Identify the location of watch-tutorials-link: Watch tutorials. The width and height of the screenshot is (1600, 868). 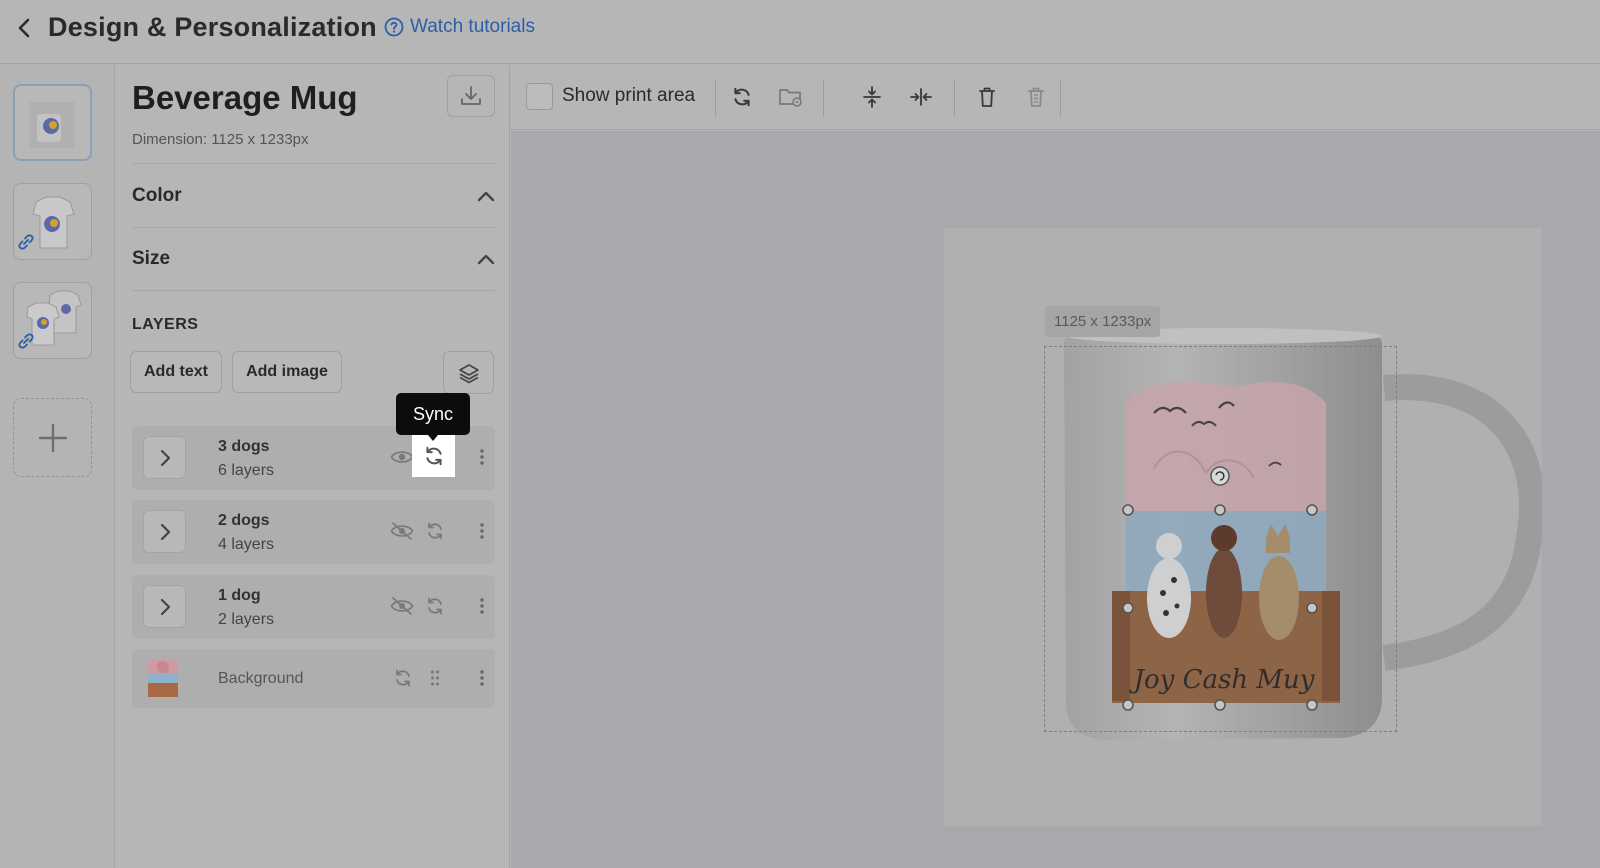
(459, 27).